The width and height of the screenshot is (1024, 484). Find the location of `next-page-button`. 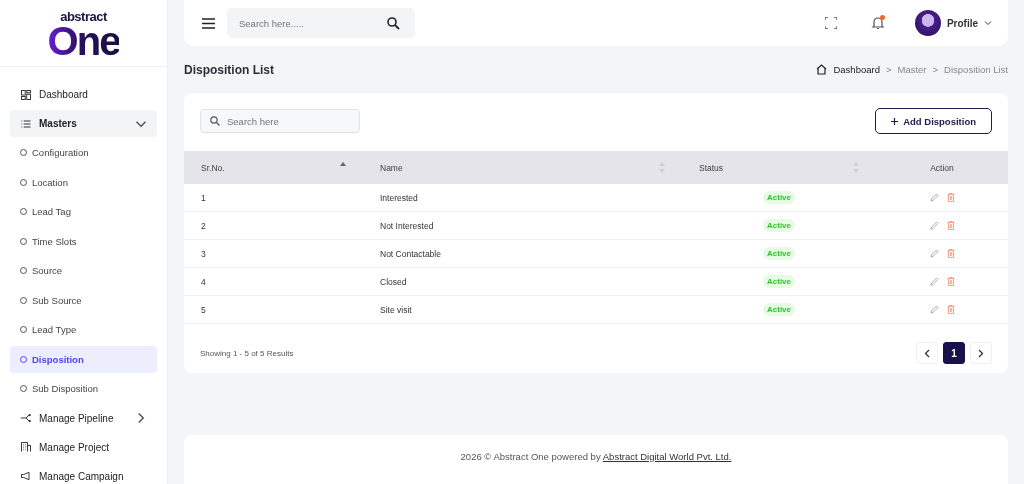

next-page-button is located at coordinates (981, 353).